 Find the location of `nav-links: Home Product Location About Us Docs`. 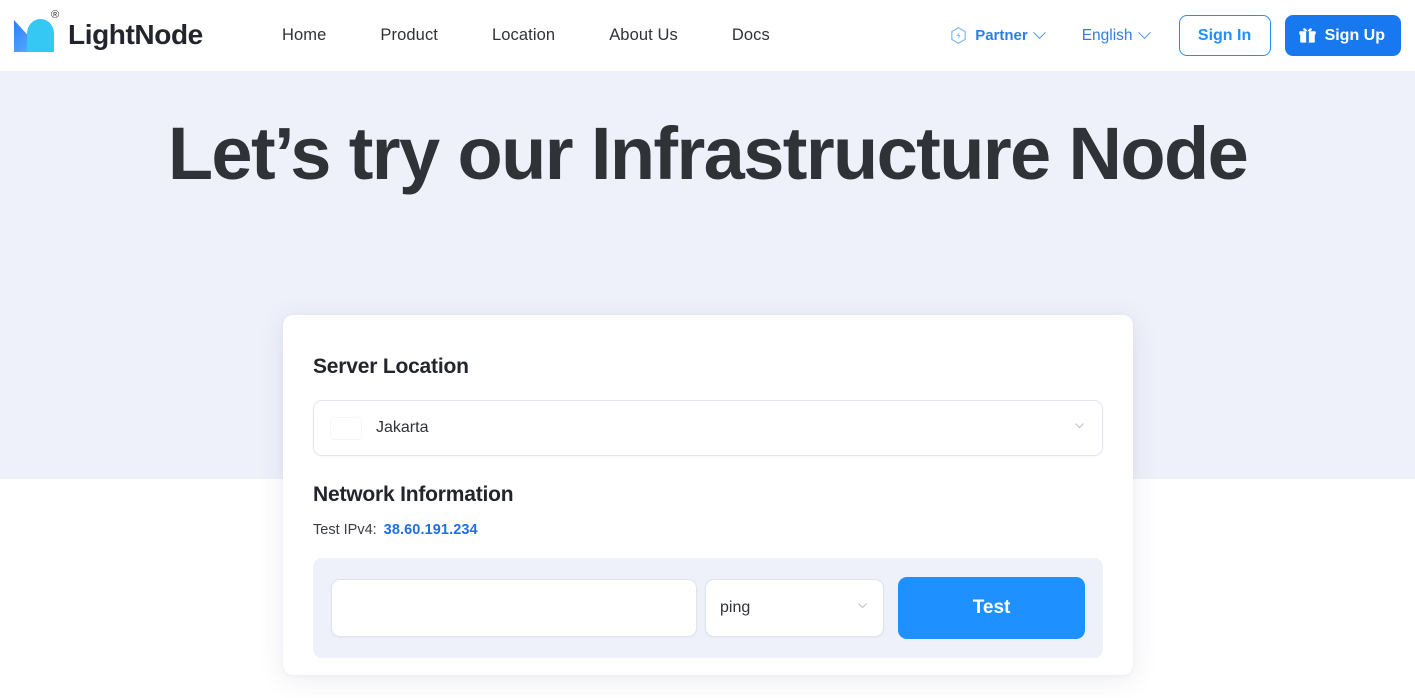

nav-links: Home Product Location About Us Docs is located at coordinates (526, 35).